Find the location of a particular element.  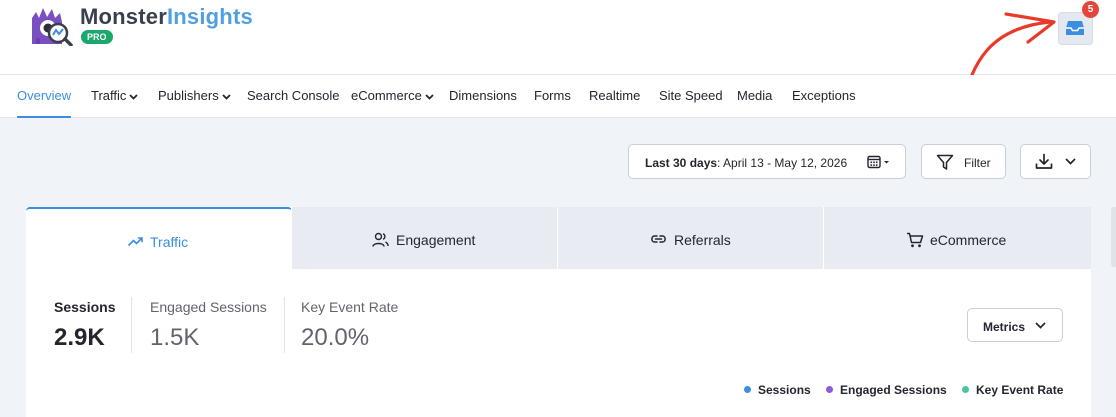

nav-item-site-speed: Site Speed is located at coordinates (691, 95).